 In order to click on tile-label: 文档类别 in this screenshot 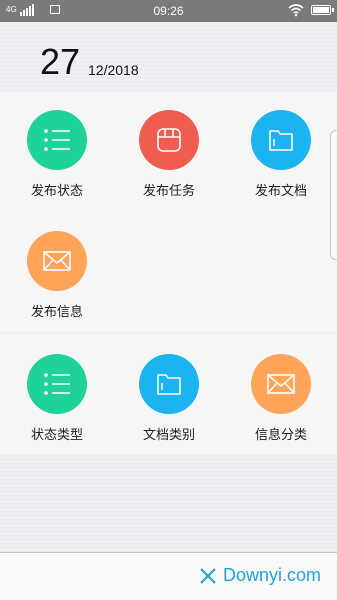, I will do `click(168, 435)`.